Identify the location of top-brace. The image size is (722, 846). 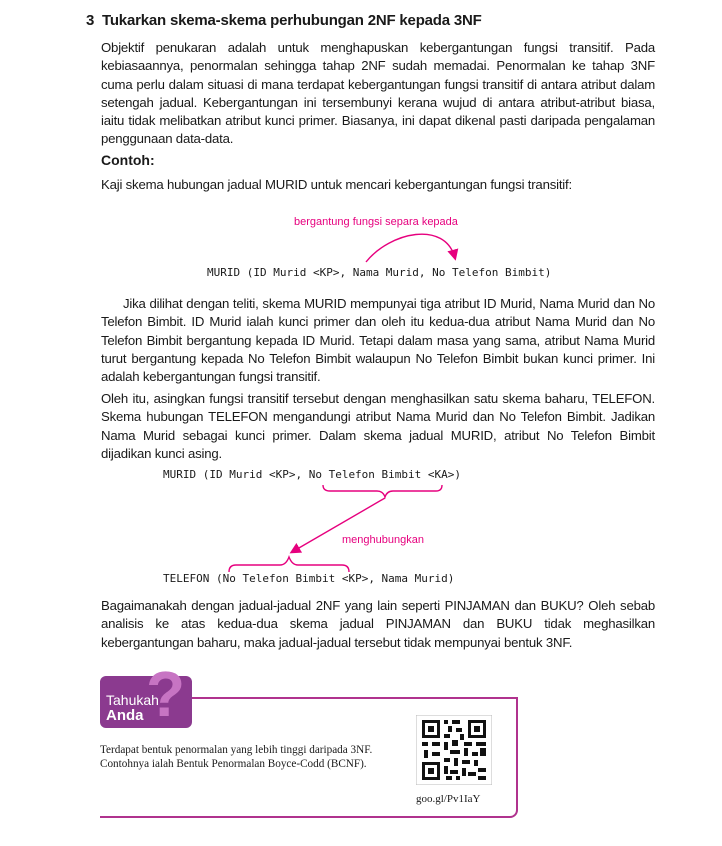
(382, 492).